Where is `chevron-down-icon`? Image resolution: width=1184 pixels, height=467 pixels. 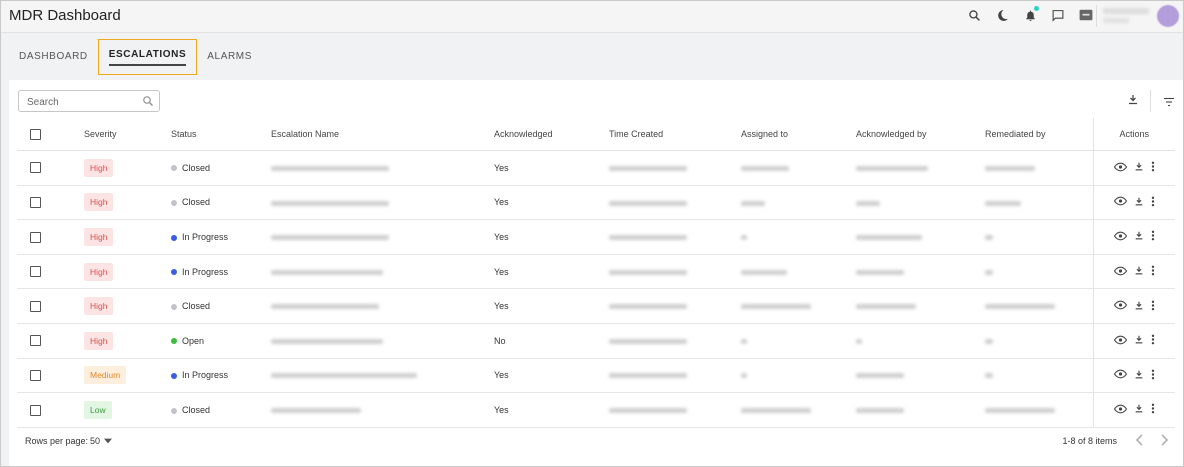
chevron-down-icon is located at coordinates (108, 441).